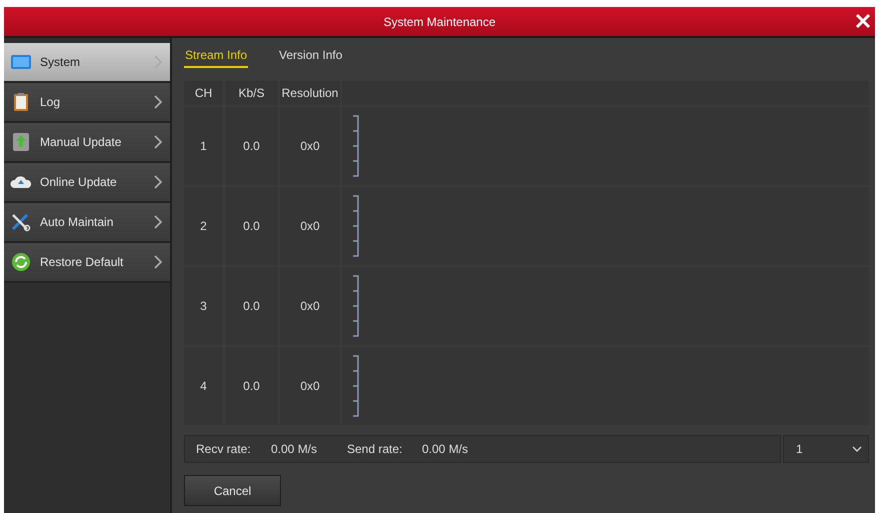  What do you see at coordinates (310, 93) in the screenshot?
I see `column-header: Resolution` at bounding box center [310, 93].